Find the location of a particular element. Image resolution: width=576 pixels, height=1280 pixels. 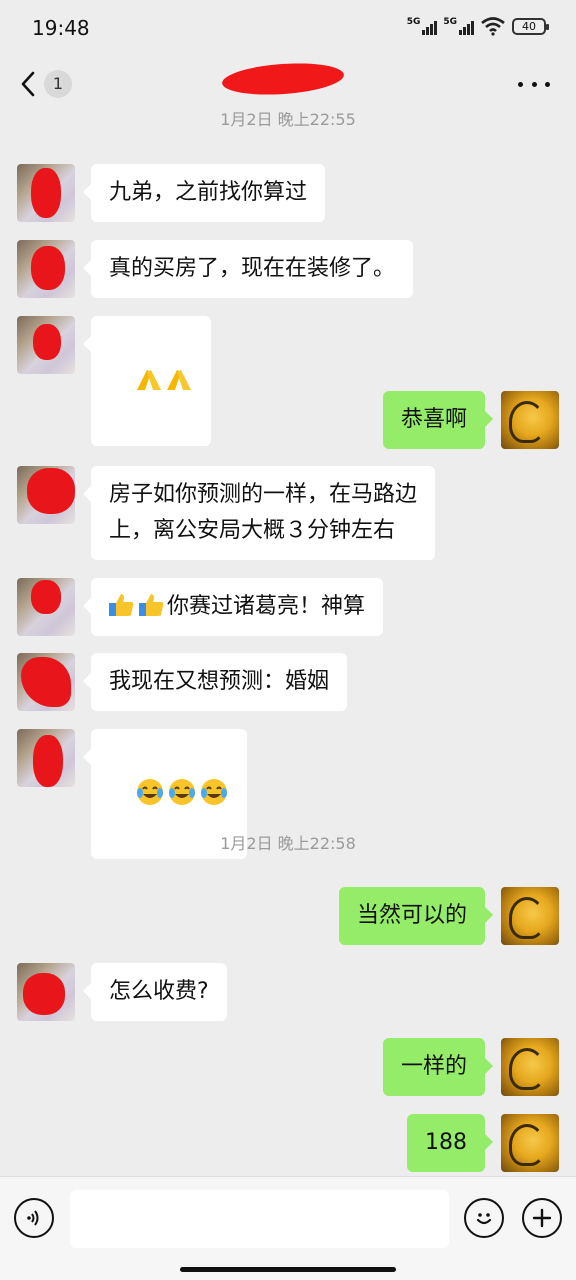

status-bar: 19:48 5G 5G 40 is located at coordinates (288, 28).